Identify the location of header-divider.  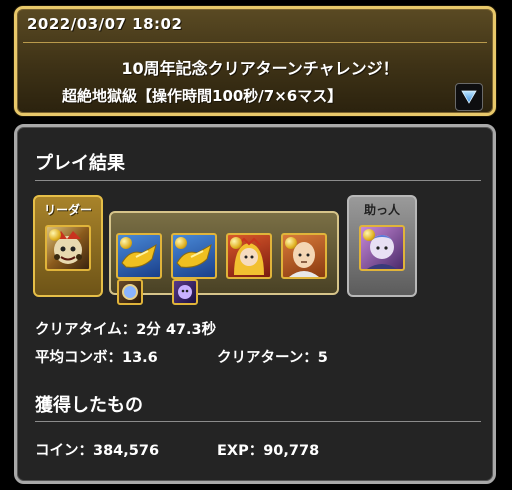
(255, 42).